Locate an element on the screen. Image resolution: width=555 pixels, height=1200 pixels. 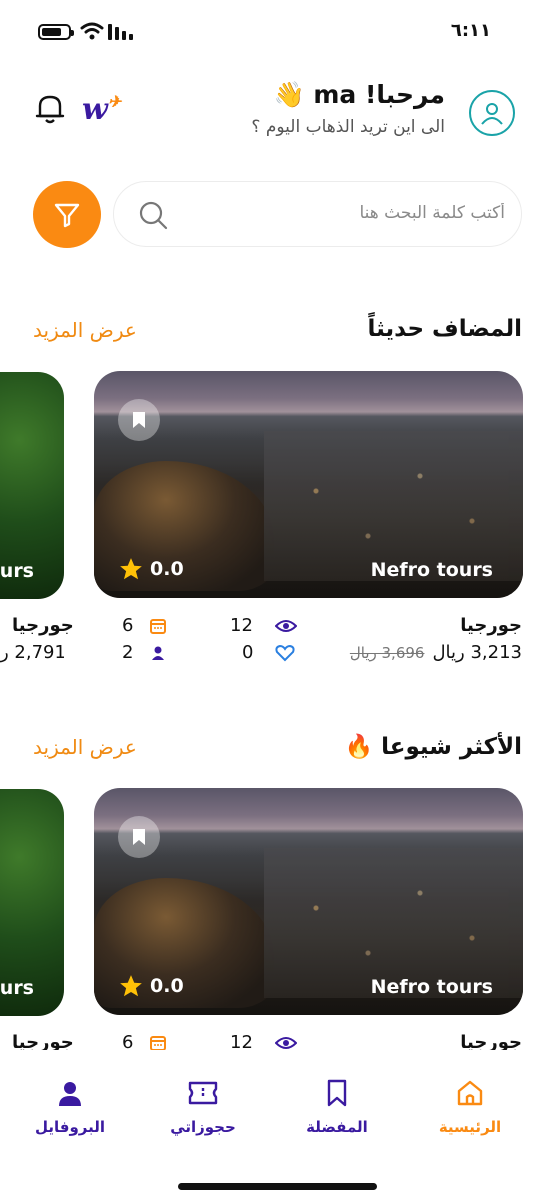
nav-home-label: الرئيسية is located at coordinates (470, 1127).